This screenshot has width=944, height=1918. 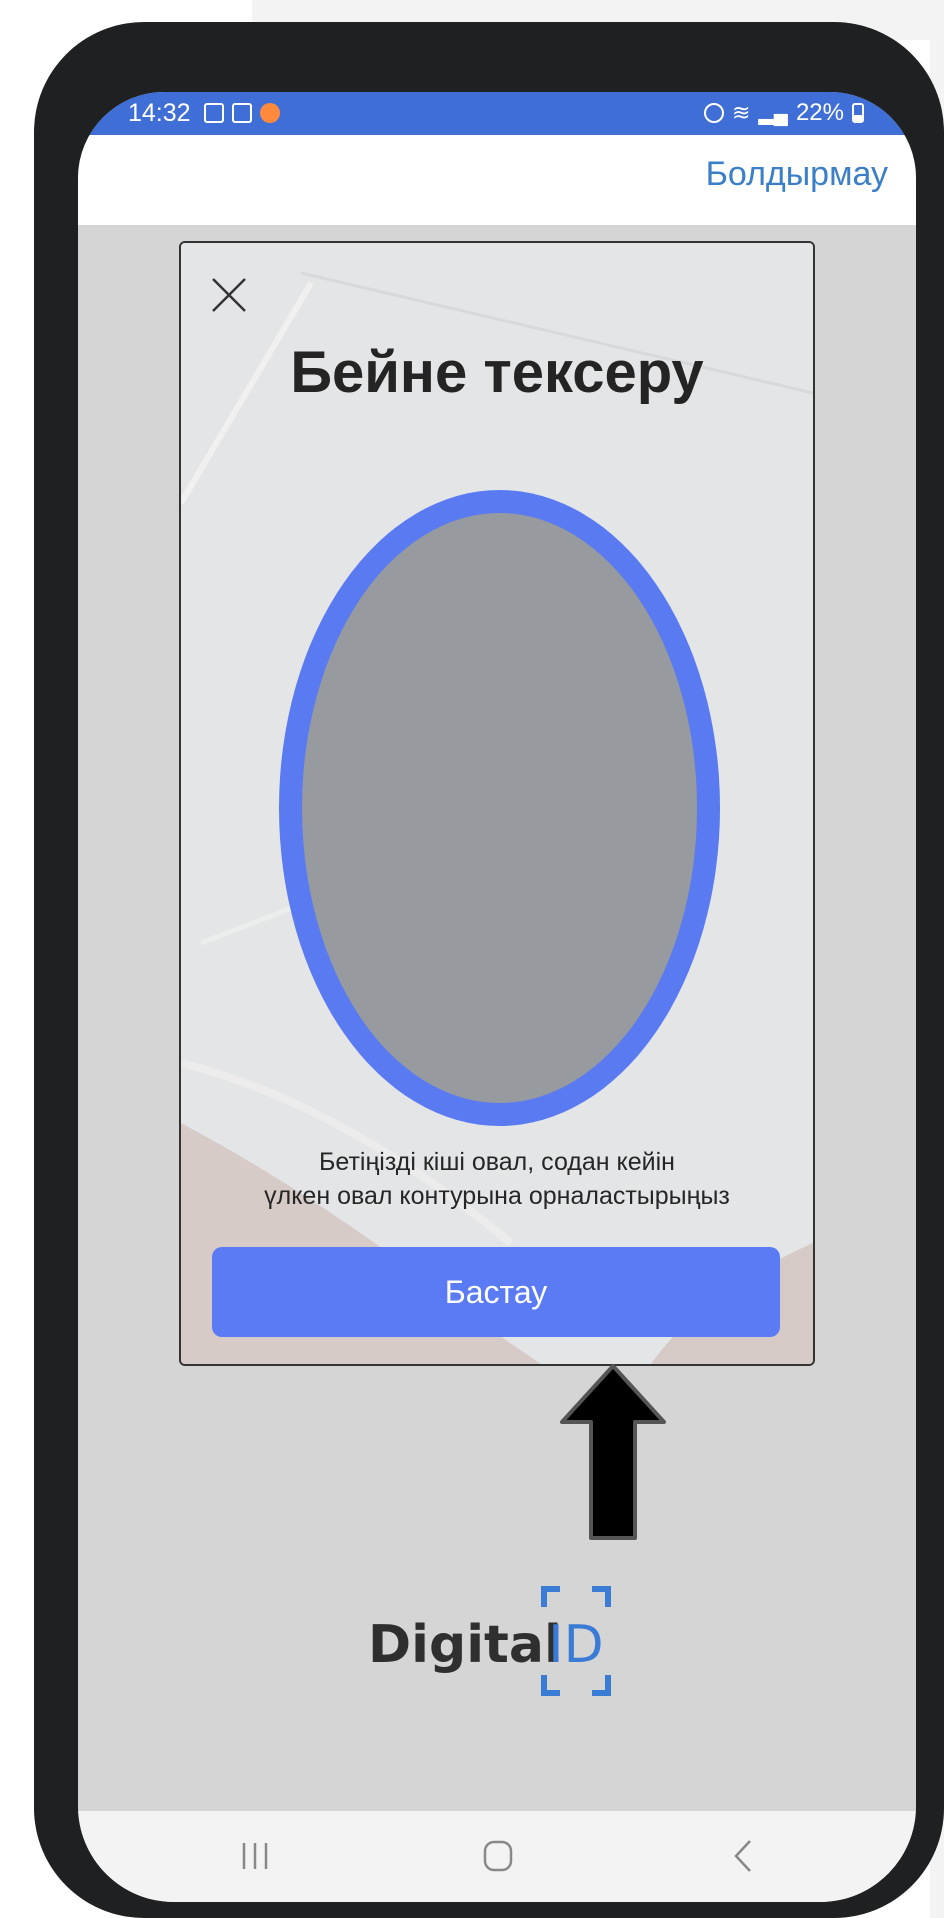 What do you see at coordinates (744, 1856) in the screenshot?
I see `back-icon` at bounding box center [744, 1856].